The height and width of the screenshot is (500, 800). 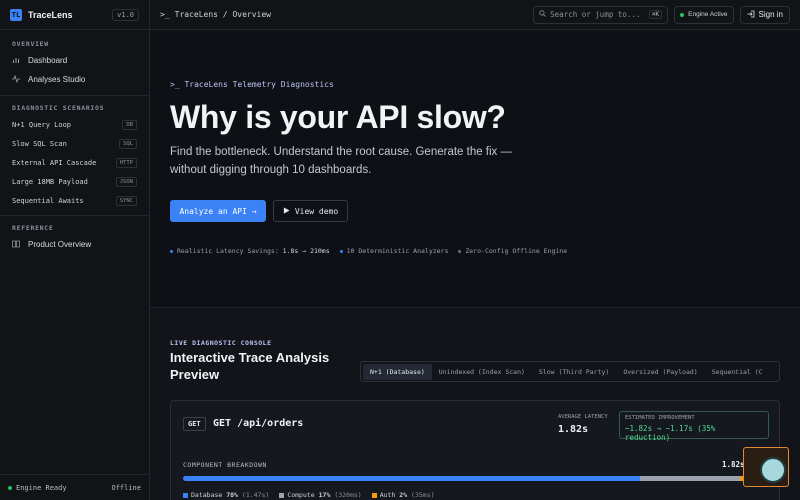 I want to click on sidebar-item-label: Dashboard, so click(x=48, y=60).